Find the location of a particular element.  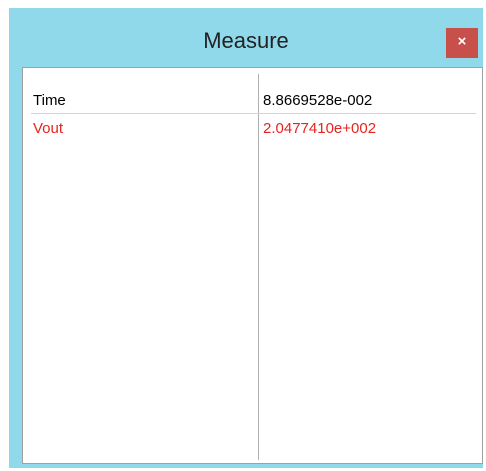

measurement-value: 8.8669528e-002 is located at coordinates (318, 100).